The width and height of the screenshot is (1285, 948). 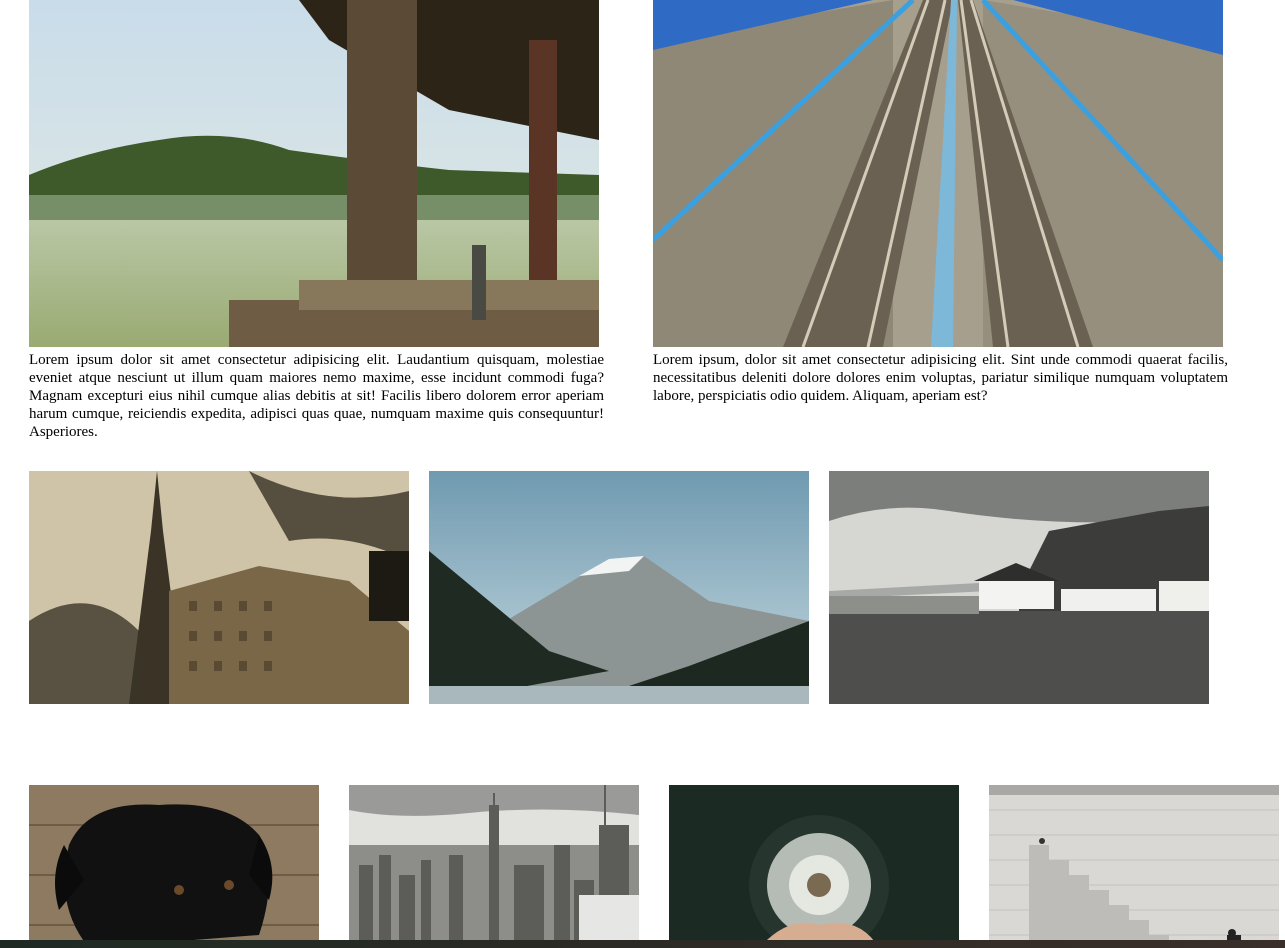 What do you see at coordinates (174, 866) in the screenshot?
I see `black-puppy-photo` at bounding box center [174, 866].